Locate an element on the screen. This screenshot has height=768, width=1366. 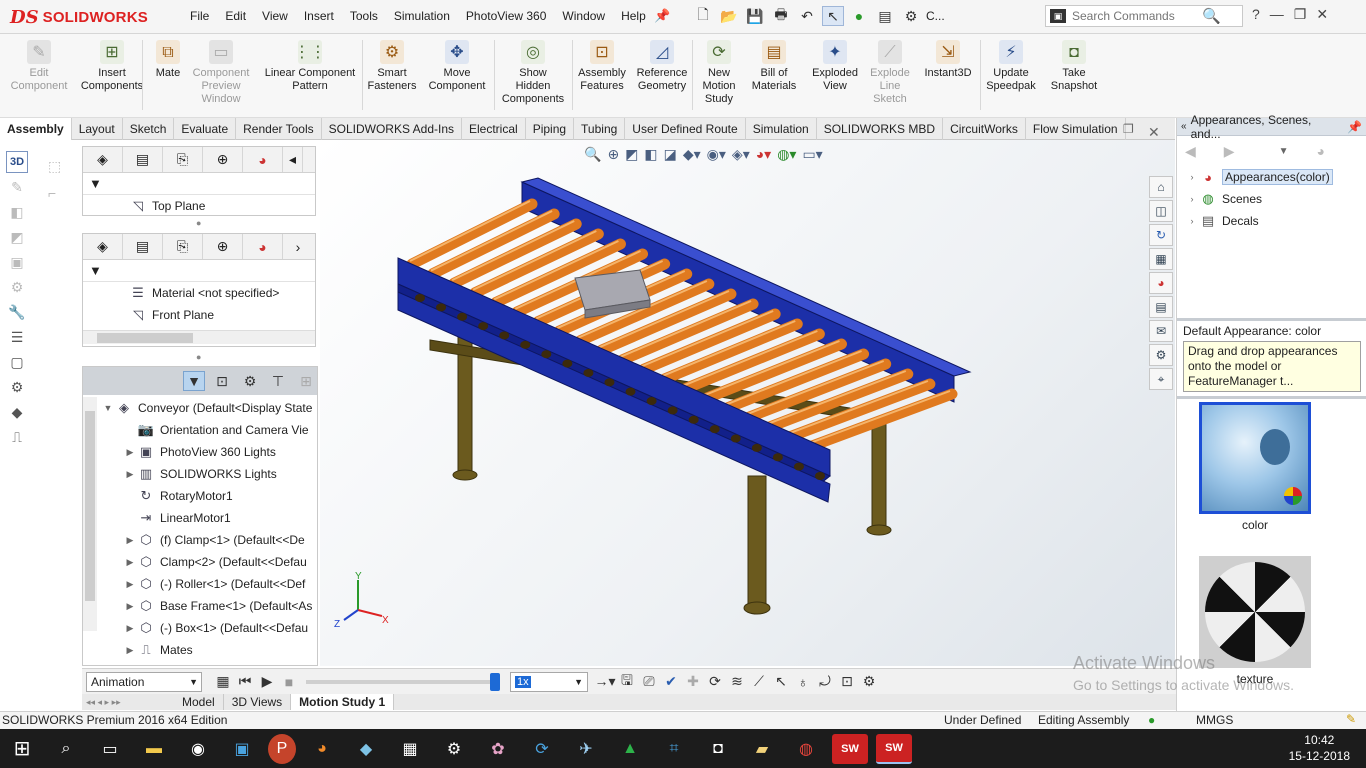
tree-item: ▶ ⎍ Mates is located at coordinates (220, 650).